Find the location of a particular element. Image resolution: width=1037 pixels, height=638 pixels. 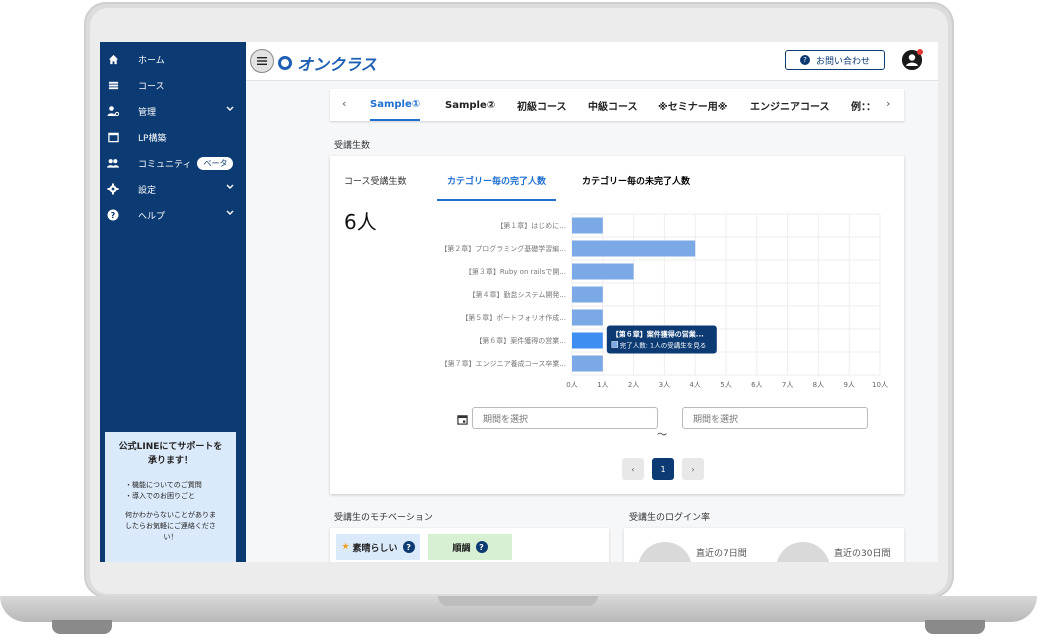

brand-logo: オンクラス is located at coordinates (327, 63).